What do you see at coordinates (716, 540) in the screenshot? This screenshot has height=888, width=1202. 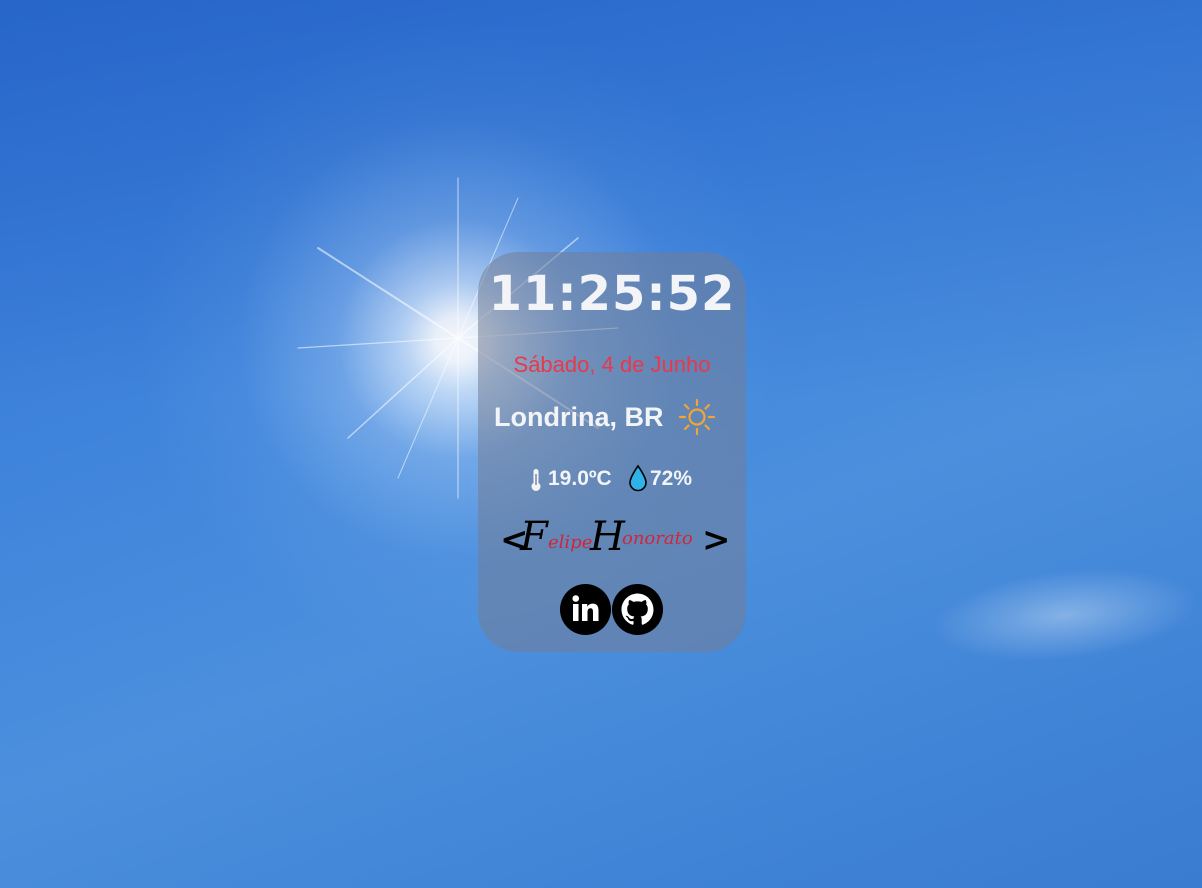 I see `signature-close-bracket: >` at bounding box center [716, 540].